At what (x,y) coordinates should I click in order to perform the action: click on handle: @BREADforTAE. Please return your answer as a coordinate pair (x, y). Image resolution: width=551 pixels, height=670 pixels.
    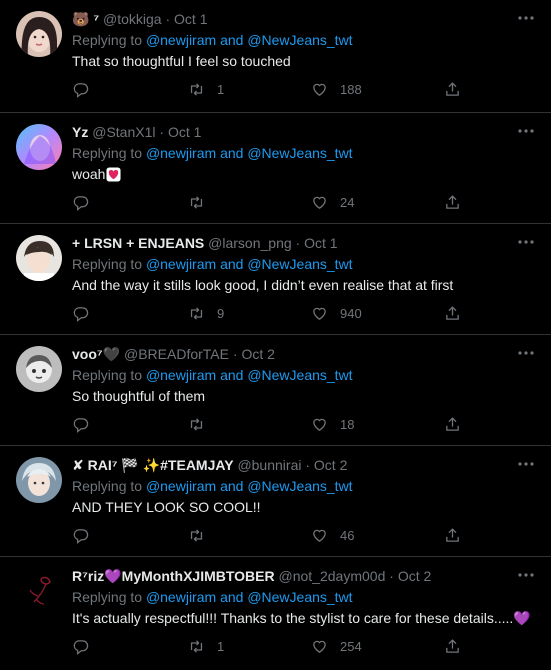
    Looking at the image, I should click on (176, 354).